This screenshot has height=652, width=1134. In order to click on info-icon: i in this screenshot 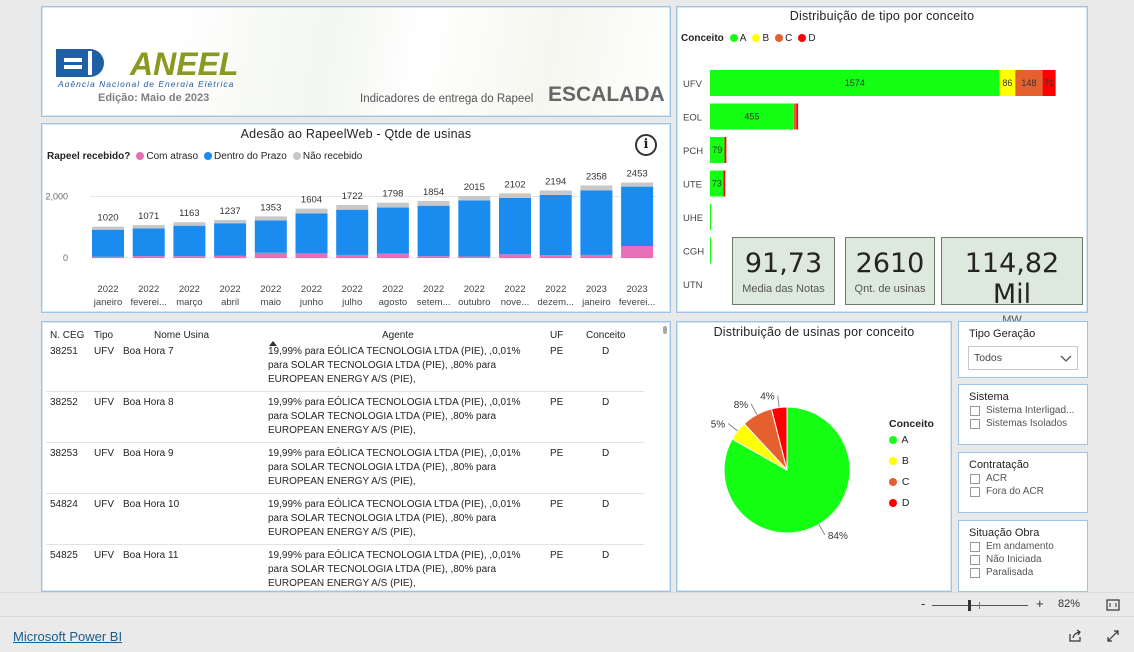, I will do `click(646, 145)`.